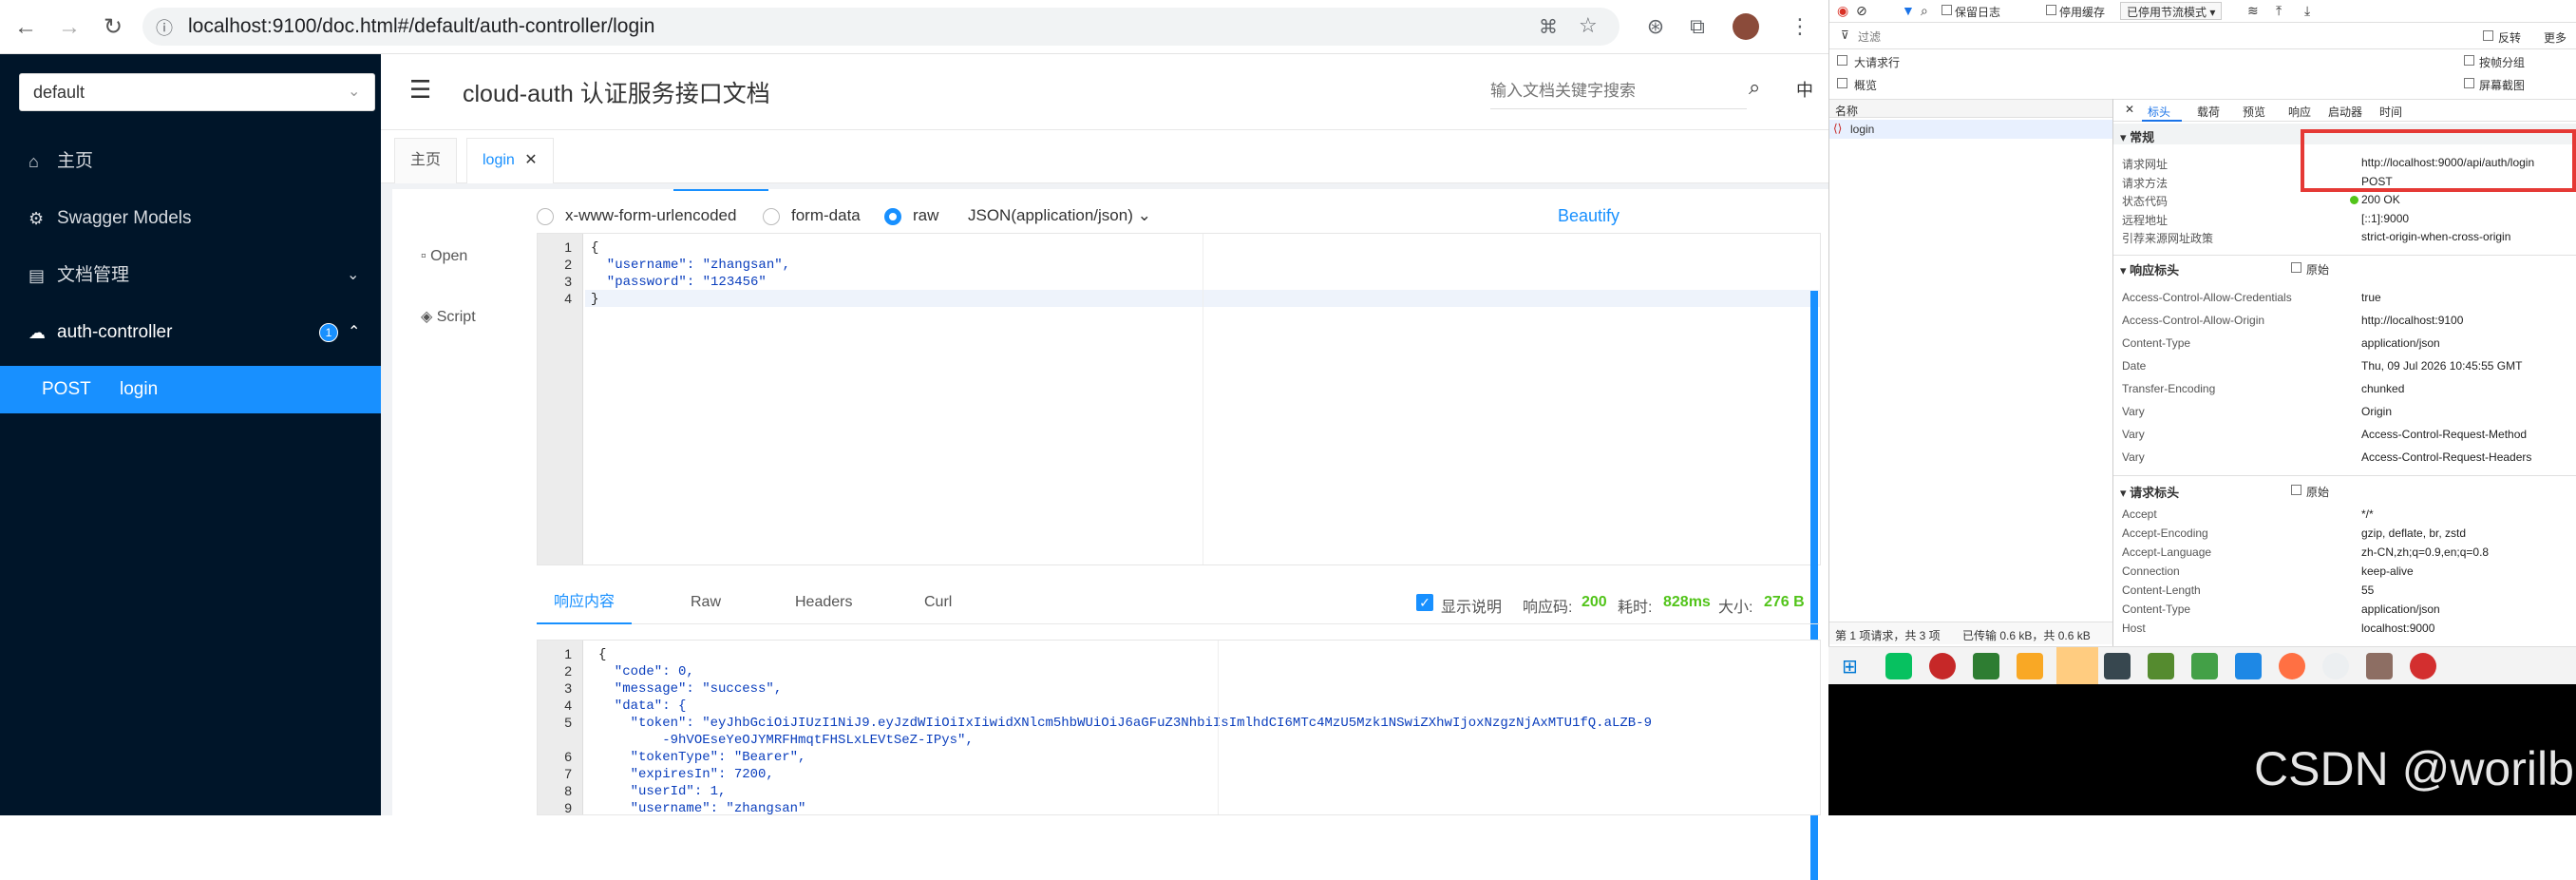 The height and width of the screenshot is (880, 2576). What do you see at coordinates (2446, 457) in the screenshot?
I see `header-value: Access-Control-Request-Headers` at bounding box center [2446, 457].